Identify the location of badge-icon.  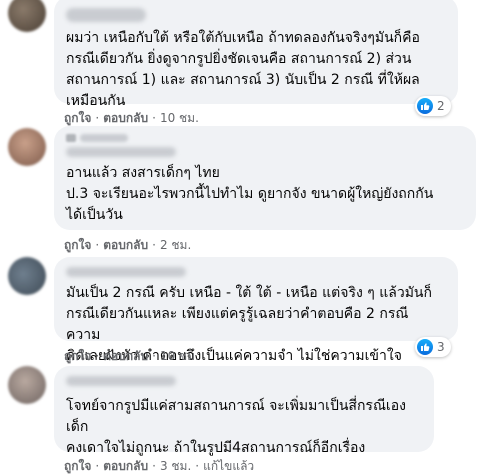
(71, 138).